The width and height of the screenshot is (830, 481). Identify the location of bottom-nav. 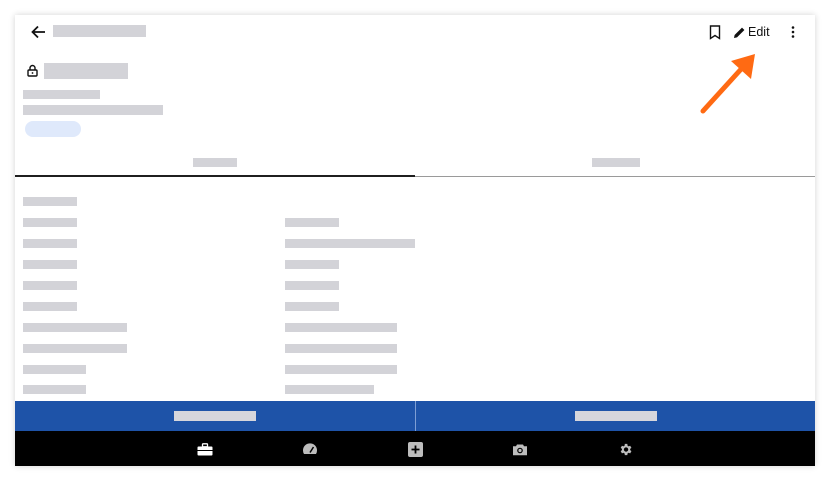
(415, 448).